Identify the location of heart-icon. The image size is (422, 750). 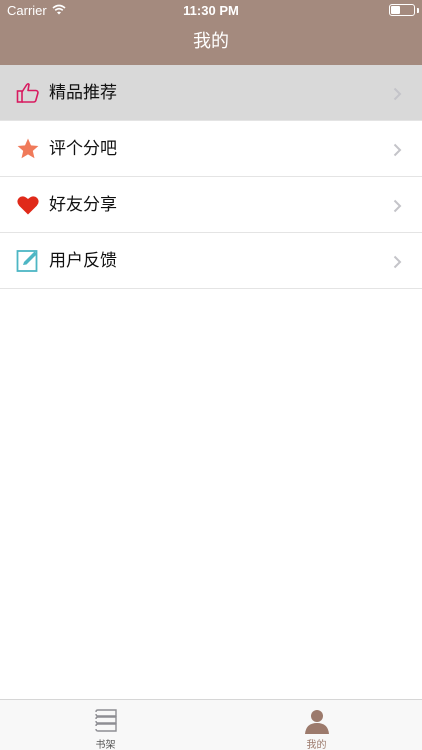
(28, 205).